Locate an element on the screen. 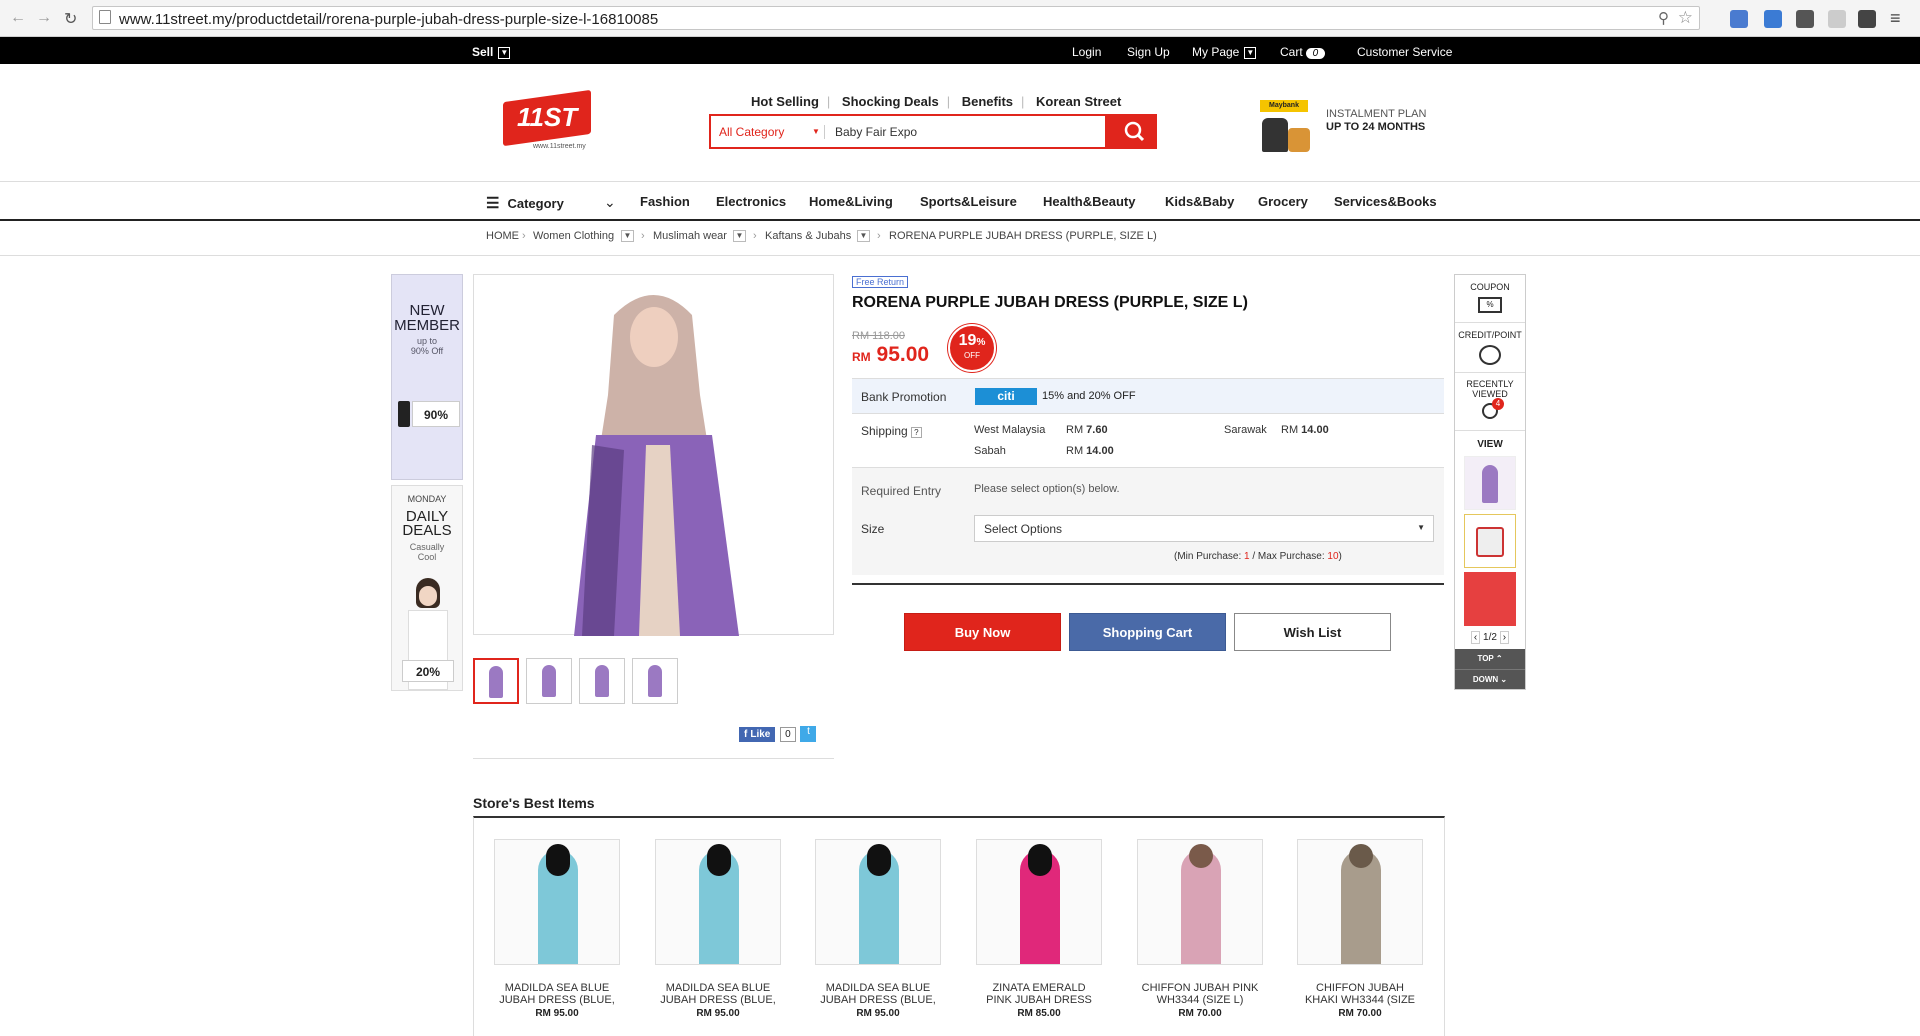  promo-line1: INSTALMENT PLAN is located at coordinates (1376, 114).